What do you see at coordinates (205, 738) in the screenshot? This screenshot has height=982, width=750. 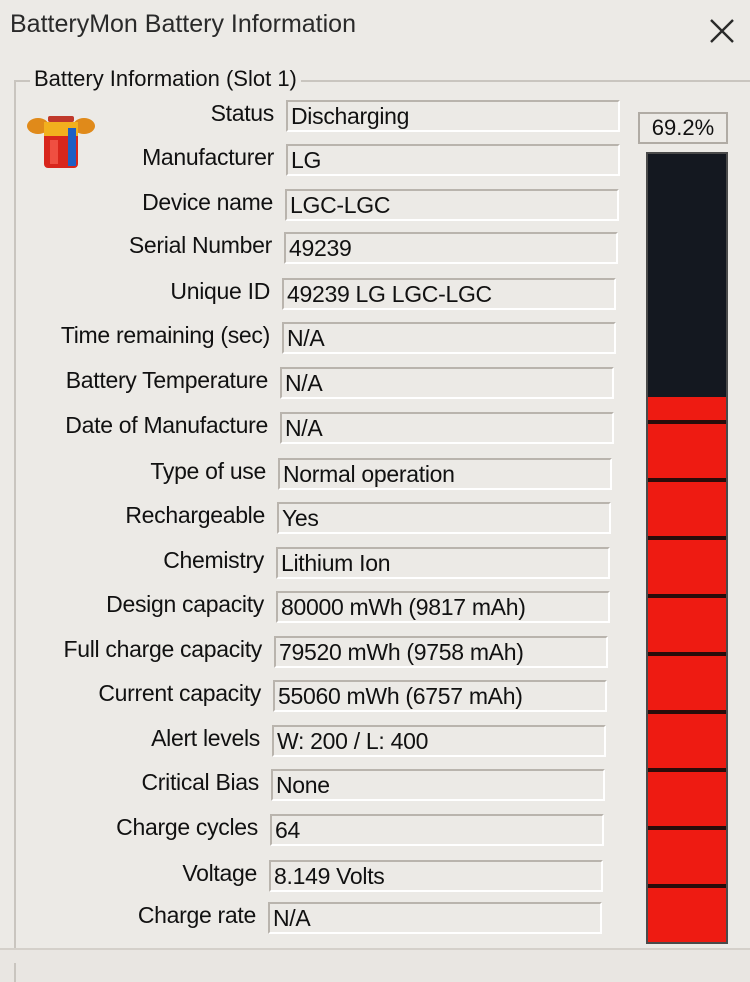 I see `label-alert-levels: Alert levels` at bounding box center [205, 738].